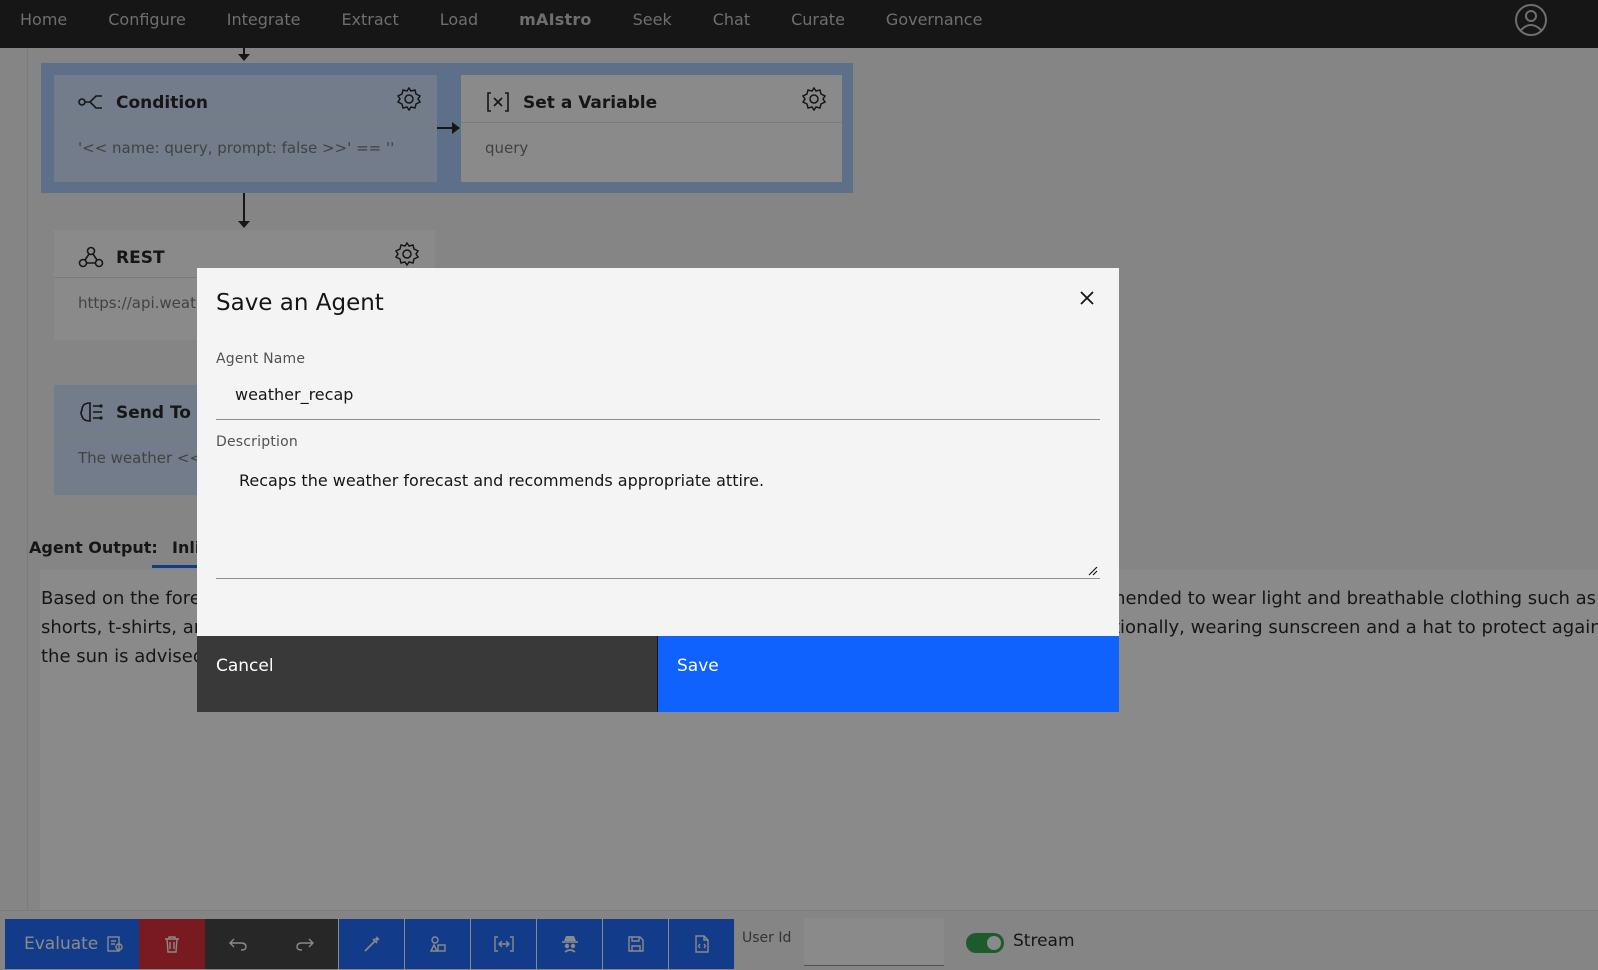 This screenshot has height=970, width=1598. What do you see at coordinates (1092, 570) in the screenshot?
I see `resize-handle-icon` at bounding box center [1092, 570].